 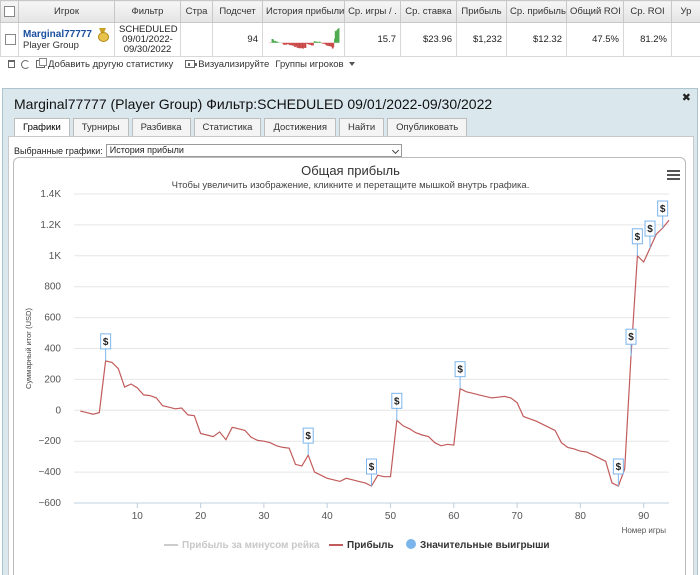 What do you see at coordinates (146, 150) in the screenshot?
I see `chart-selector-value: История прибыли` at bounding box center [146, 150].